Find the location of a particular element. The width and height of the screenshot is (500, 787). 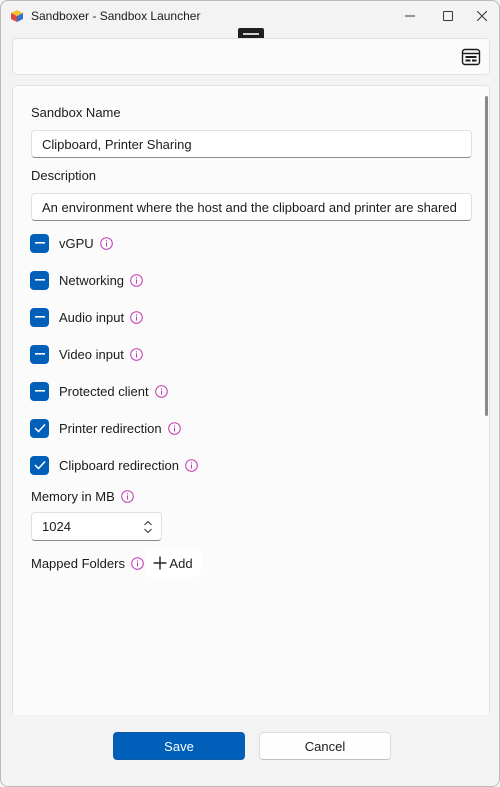

close-button is located at coordinates (481, 16).